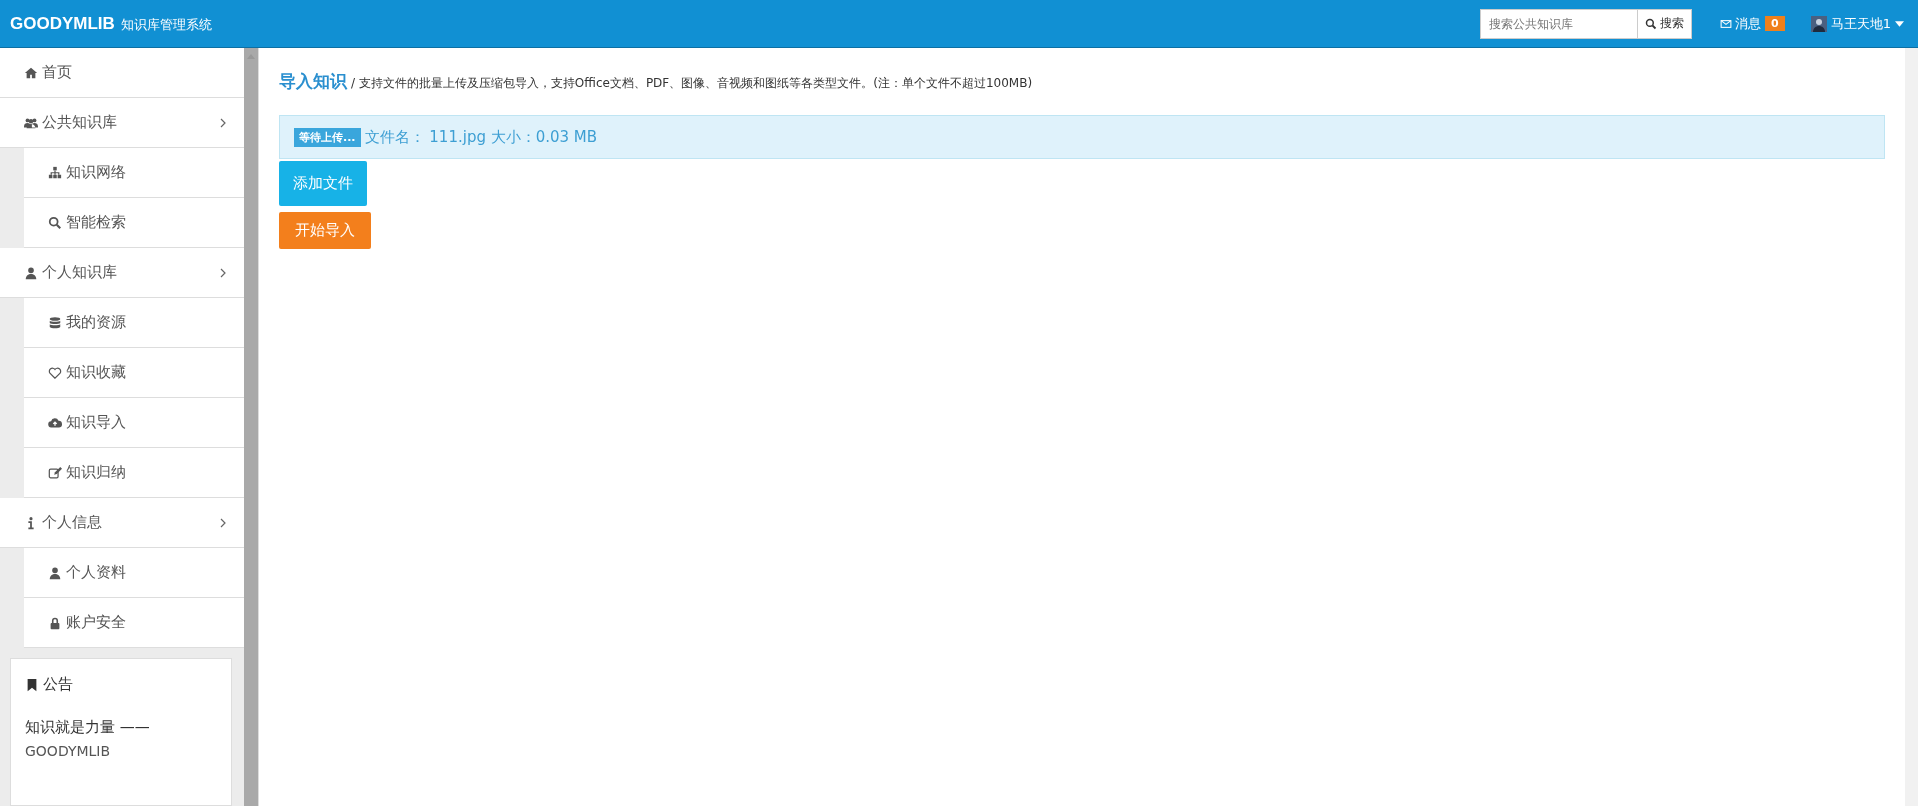  What do you see at coordinates (1818, 23) in the screenshot?
I see `avatar-icon` at bounding box center [1818, 23].